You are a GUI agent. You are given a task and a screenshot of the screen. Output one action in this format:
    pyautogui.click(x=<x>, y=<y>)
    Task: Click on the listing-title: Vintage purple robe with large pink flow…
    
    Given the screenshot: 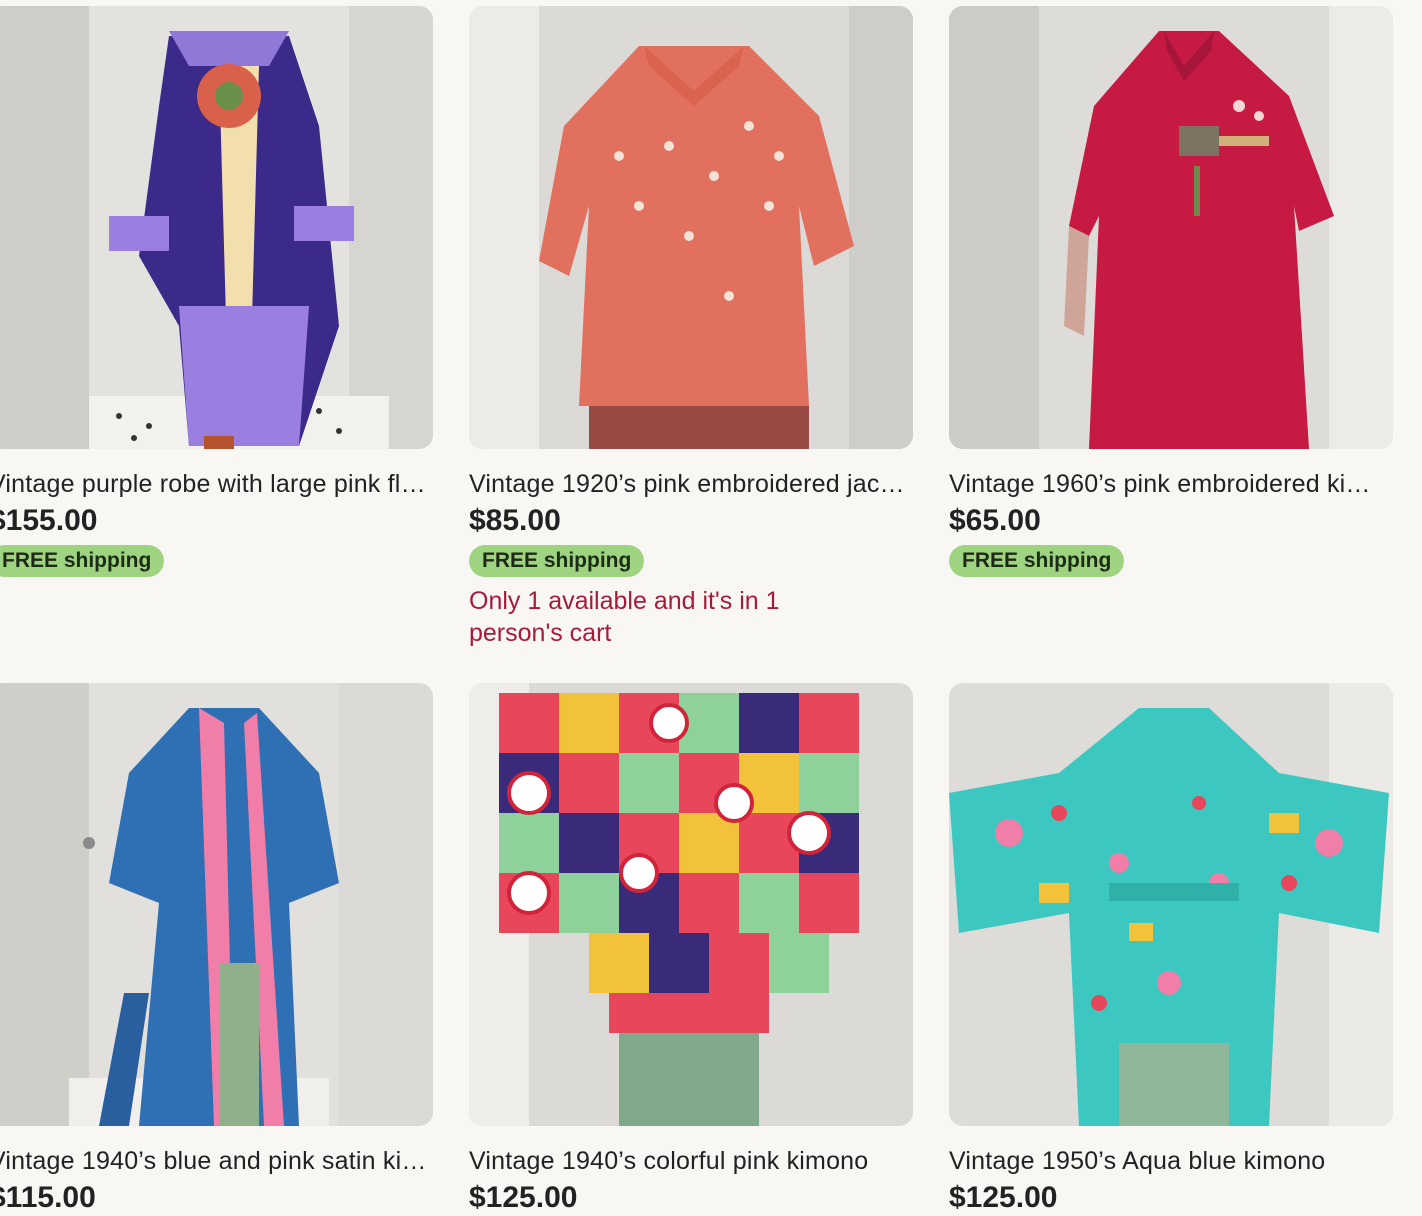 What is the action you would take?
    pyautogui.click(x=214, y=484)
    